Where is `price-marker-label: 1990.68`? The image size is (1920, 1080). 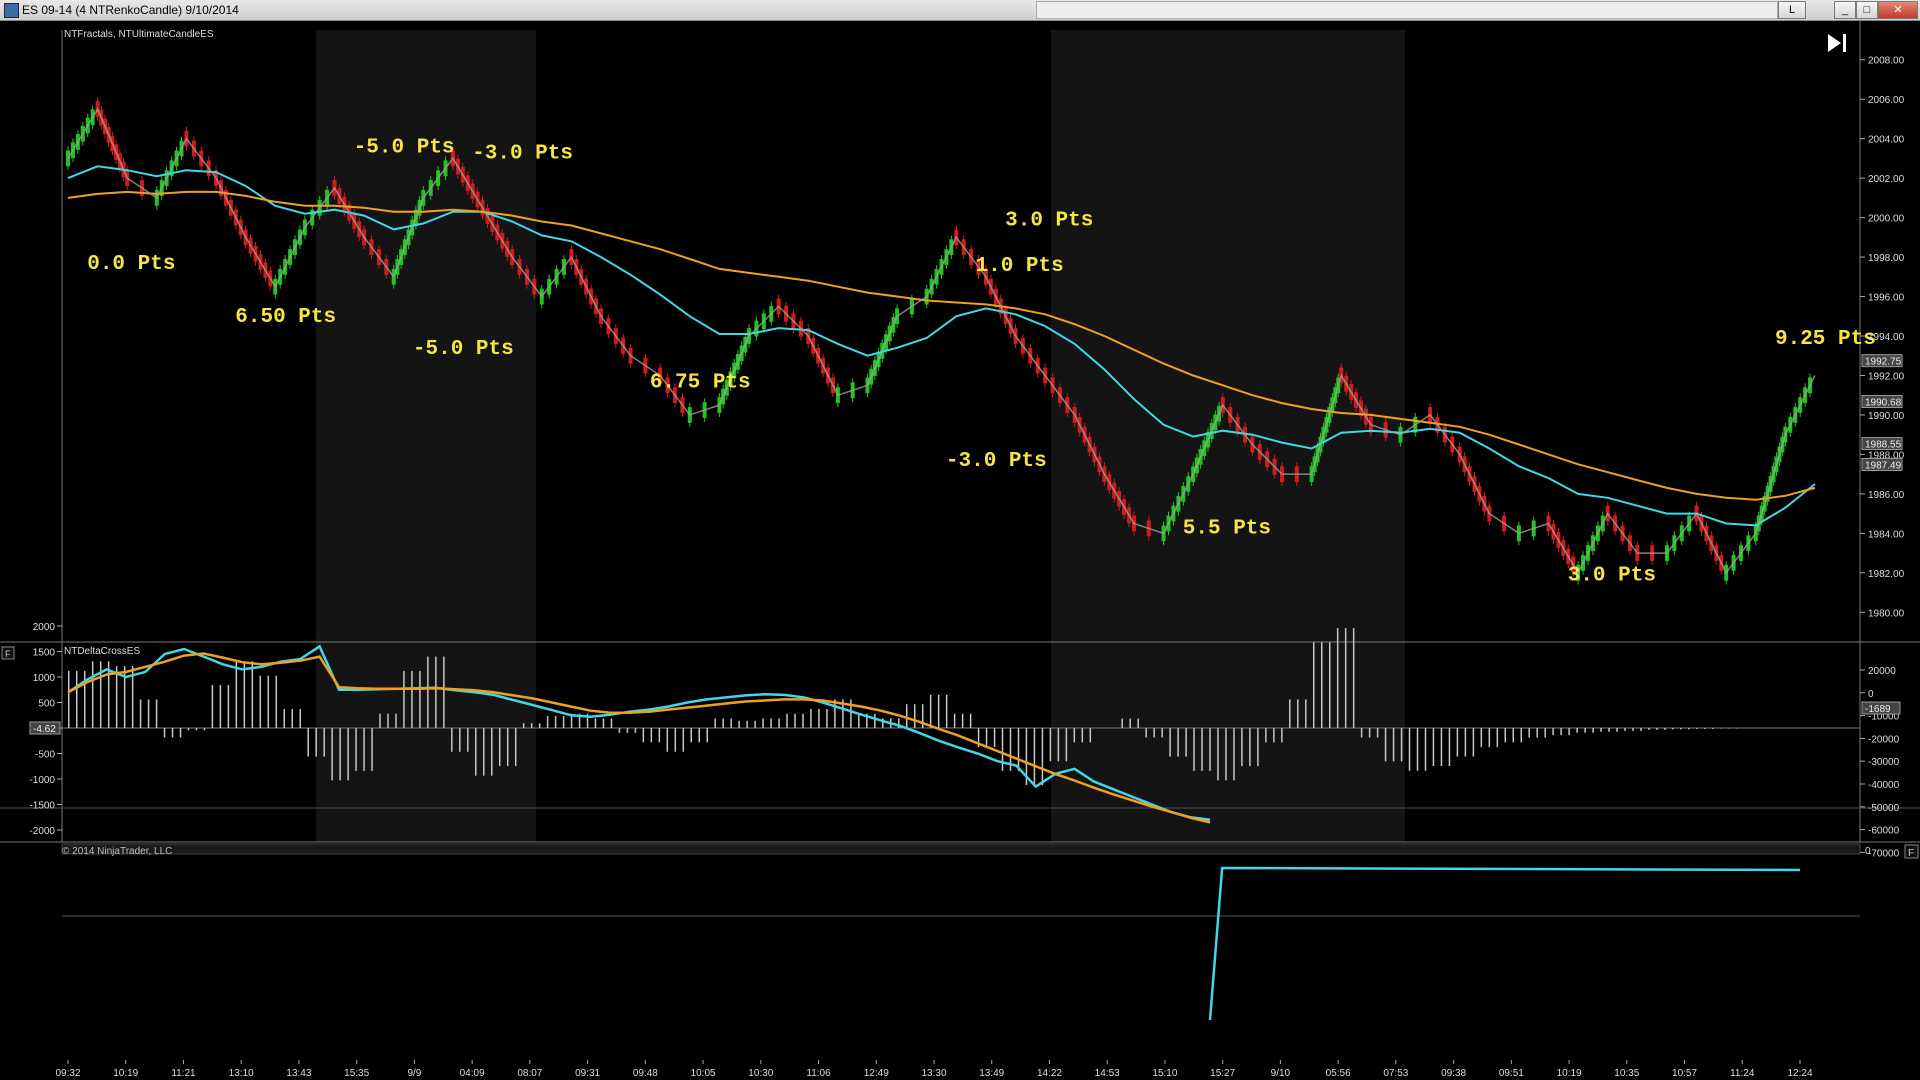 price-marker-label: 1990.68 is located at coordinates (1883, 403).